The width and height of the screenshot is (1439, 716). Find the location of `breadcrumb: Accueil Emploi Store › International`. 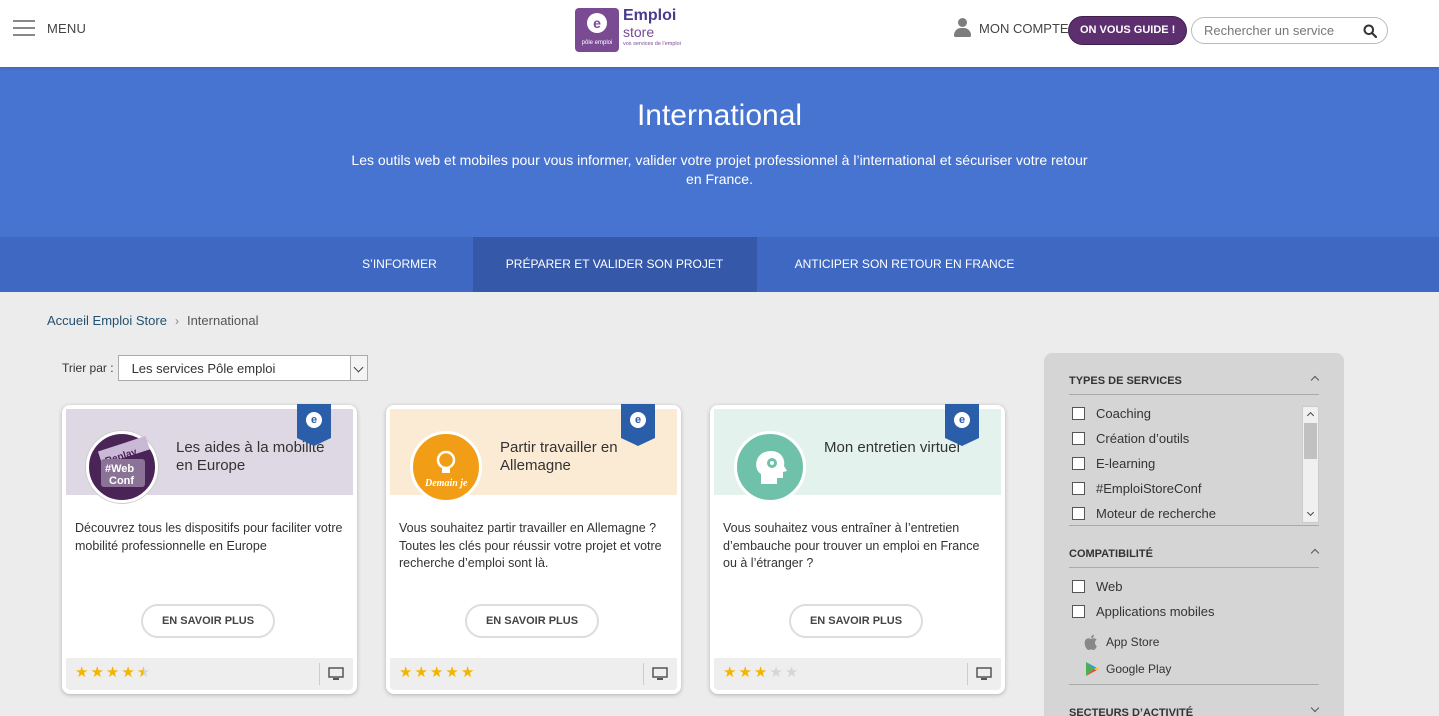

breadcrumb: Accueil Emploi Store › International is located at coordinates (153, 320).